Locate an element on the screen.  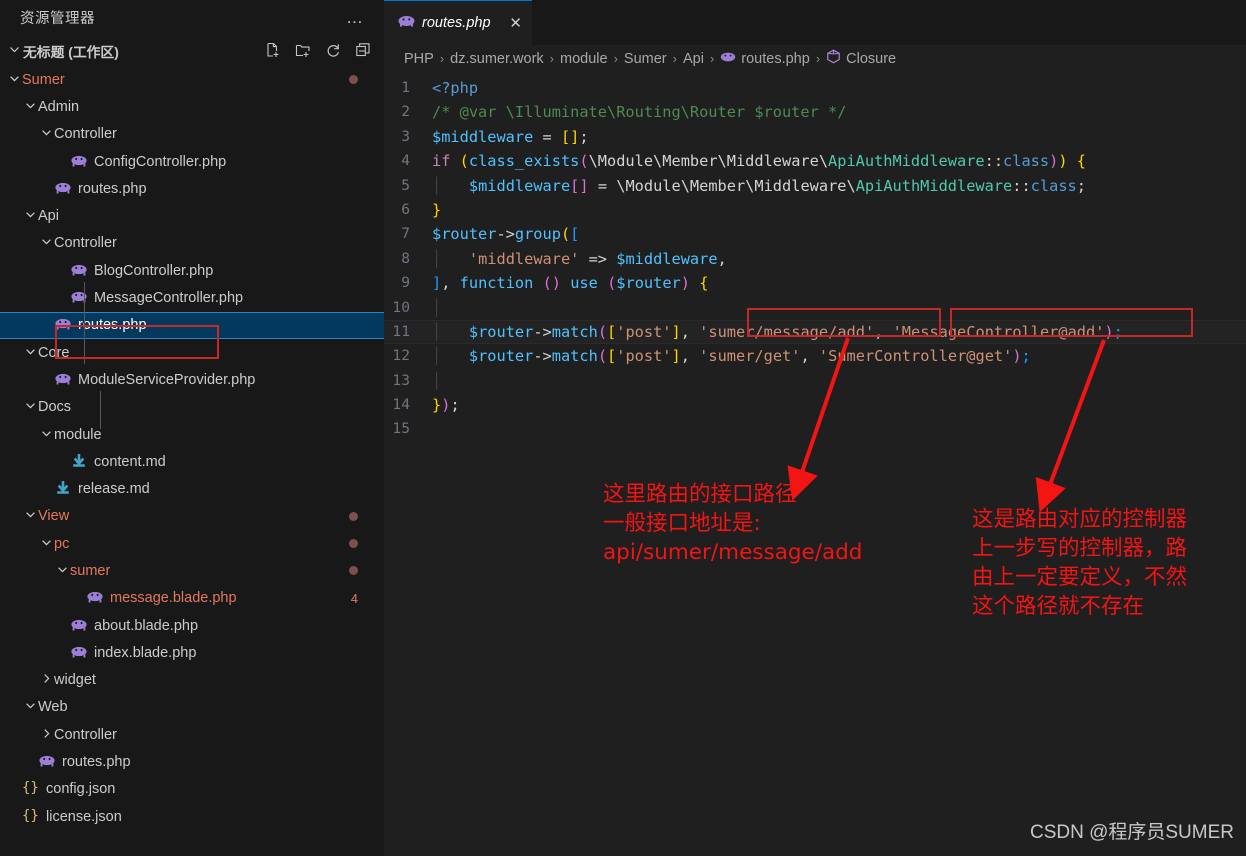
breadcrumb-item: Sumer is located at coordinates (645, 59).